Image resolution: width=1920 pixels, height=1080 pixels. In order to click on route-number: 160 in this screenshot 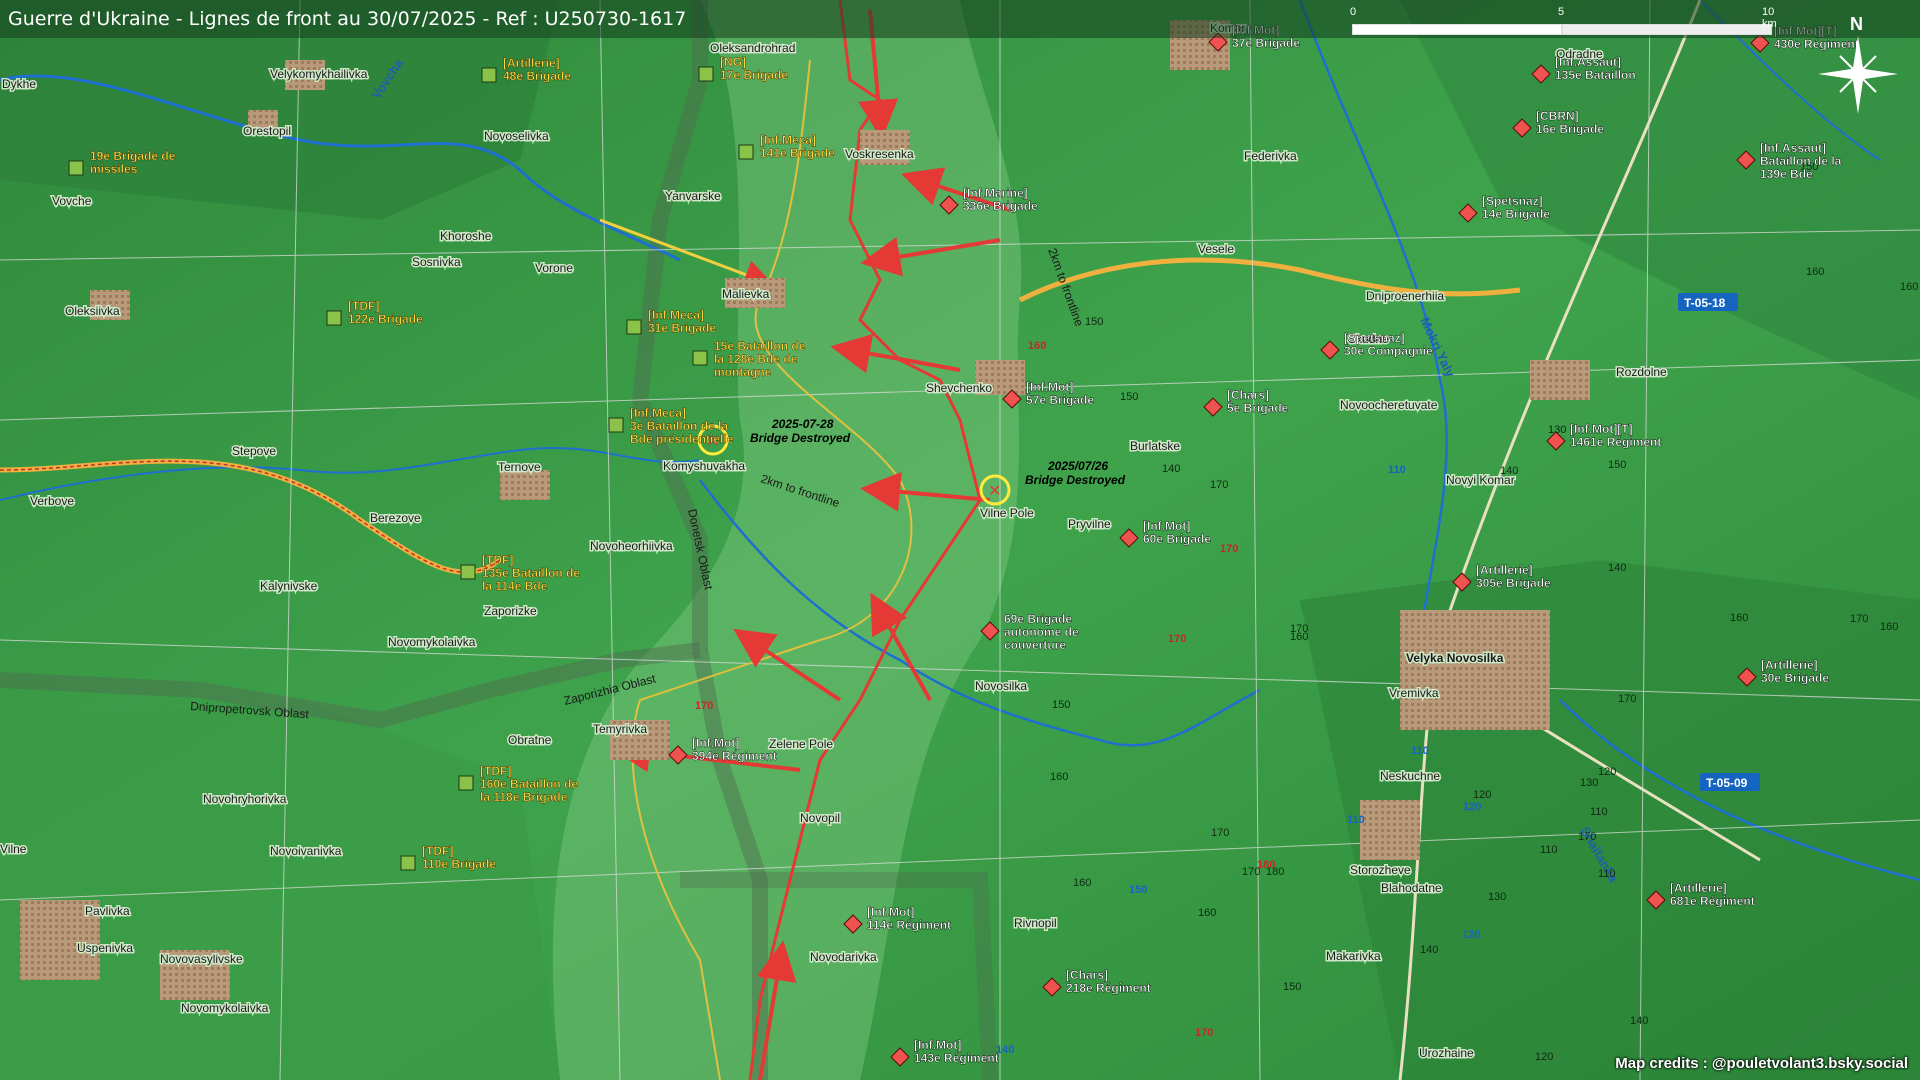, I will do `click(1037, 346)`.